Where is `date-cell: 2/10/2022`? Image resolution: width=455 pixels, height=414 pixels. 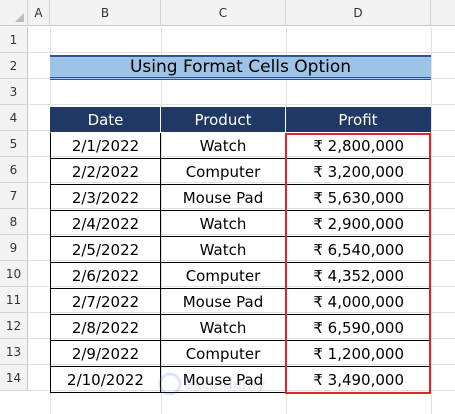 date-cell: 2/10/2022 is located at coordinates (105, 380).